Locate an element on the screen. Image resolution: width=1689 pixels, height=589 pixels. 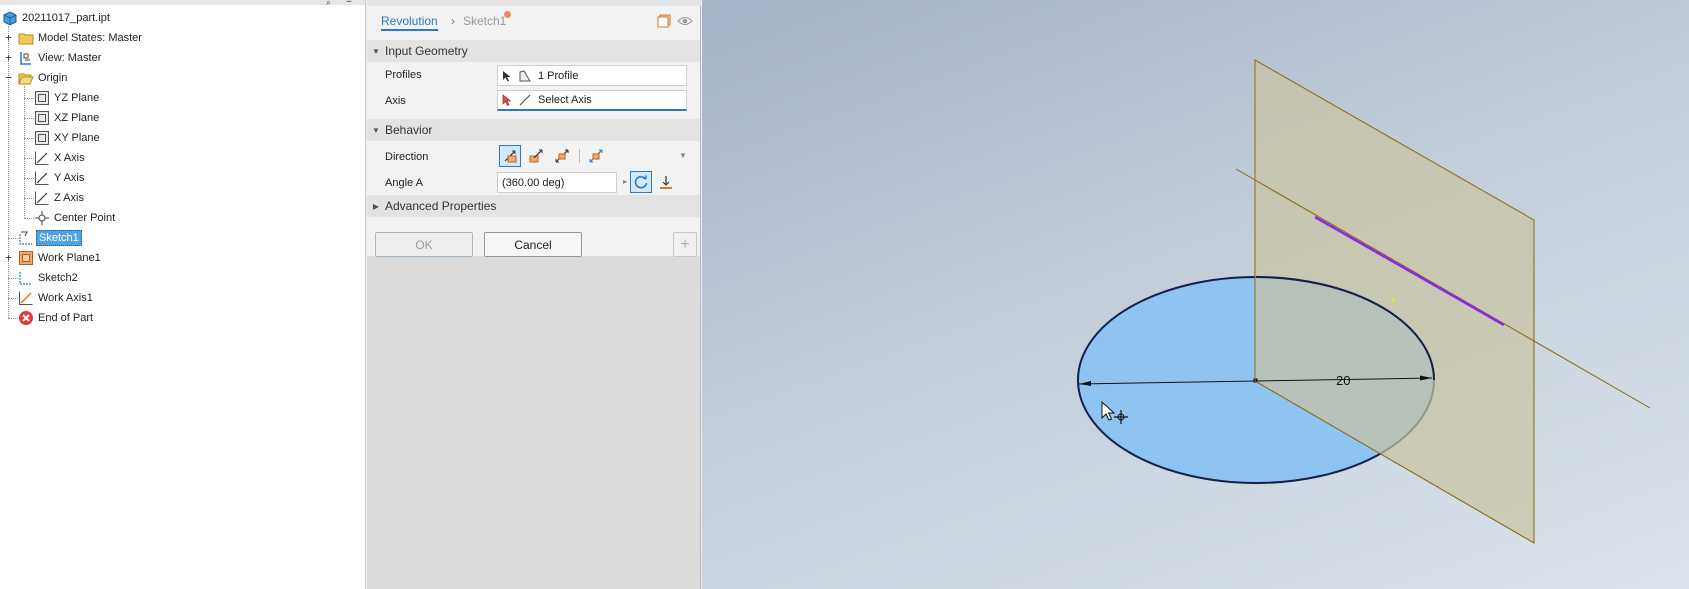
tree-item-work-axis1: Work Axis1 is located at coordinates (56, 298).